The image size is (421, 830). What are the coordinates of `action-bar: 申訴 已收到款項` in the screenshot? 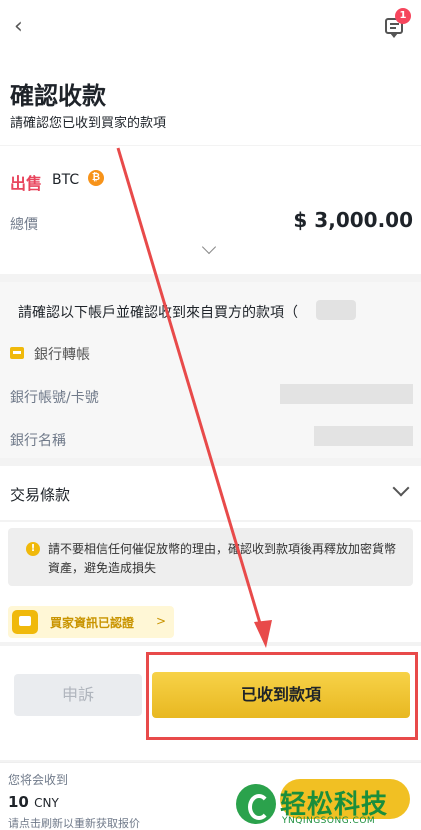 It's located at (210, 703).